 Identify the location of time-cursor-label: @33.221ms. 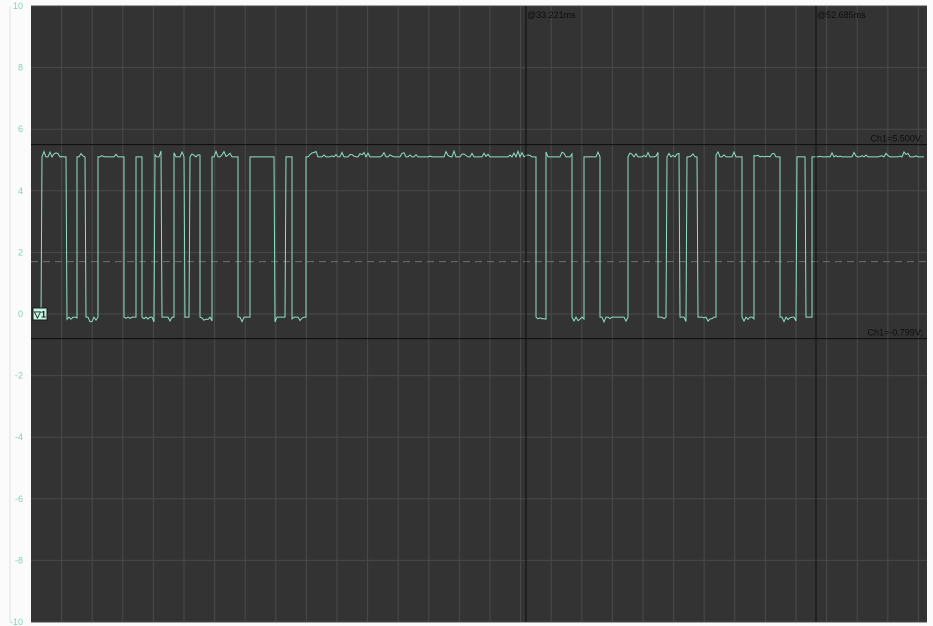
(551, 15).